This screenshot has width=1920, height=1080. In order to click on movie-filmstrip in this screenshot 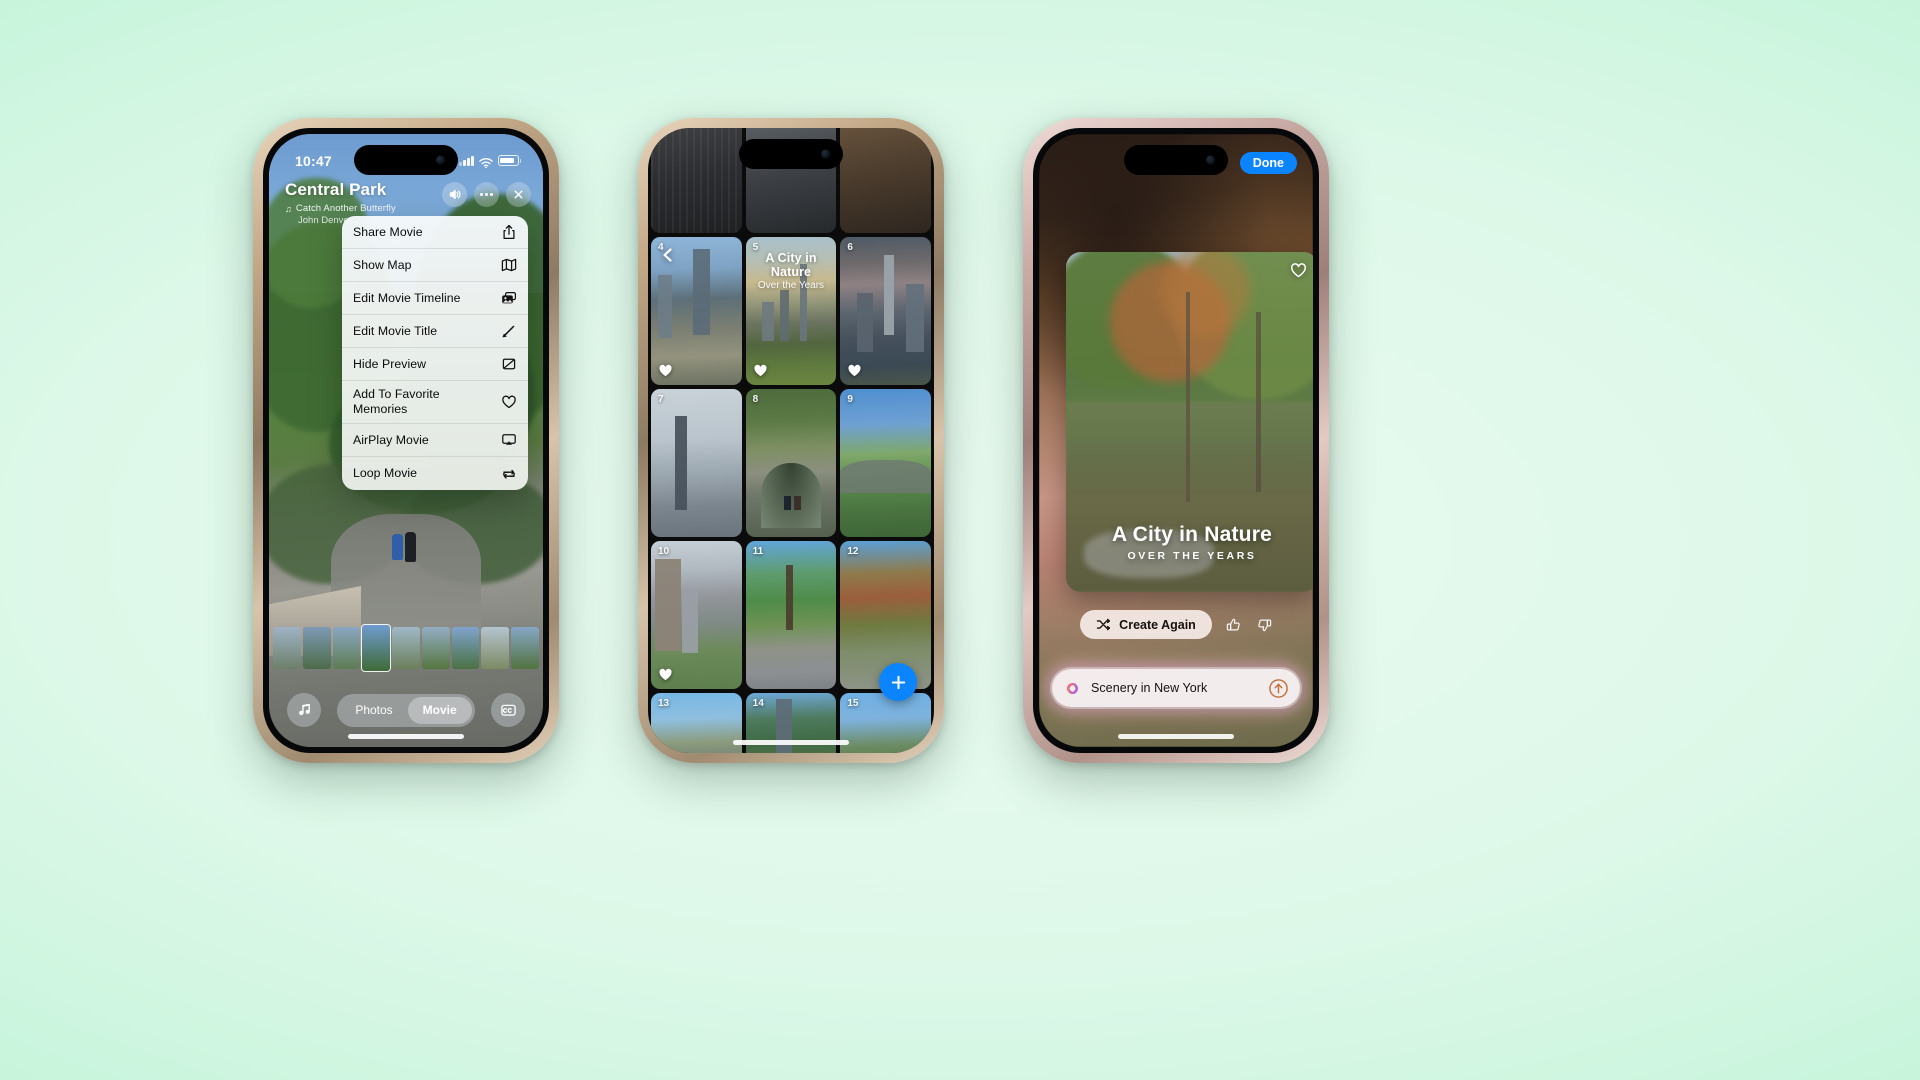, I will do `click(406, 648)`.